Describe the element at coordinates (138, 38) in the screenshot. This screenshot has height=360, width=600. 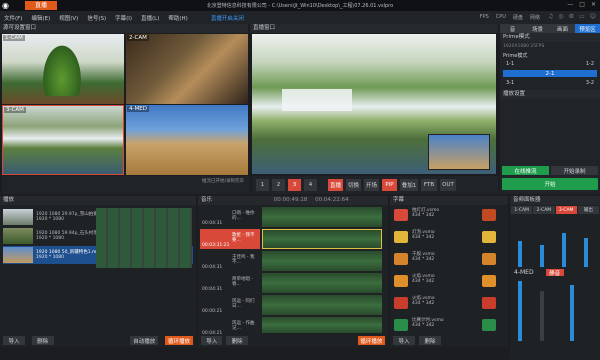
I see `cam-label: 2-CAM` at that location.